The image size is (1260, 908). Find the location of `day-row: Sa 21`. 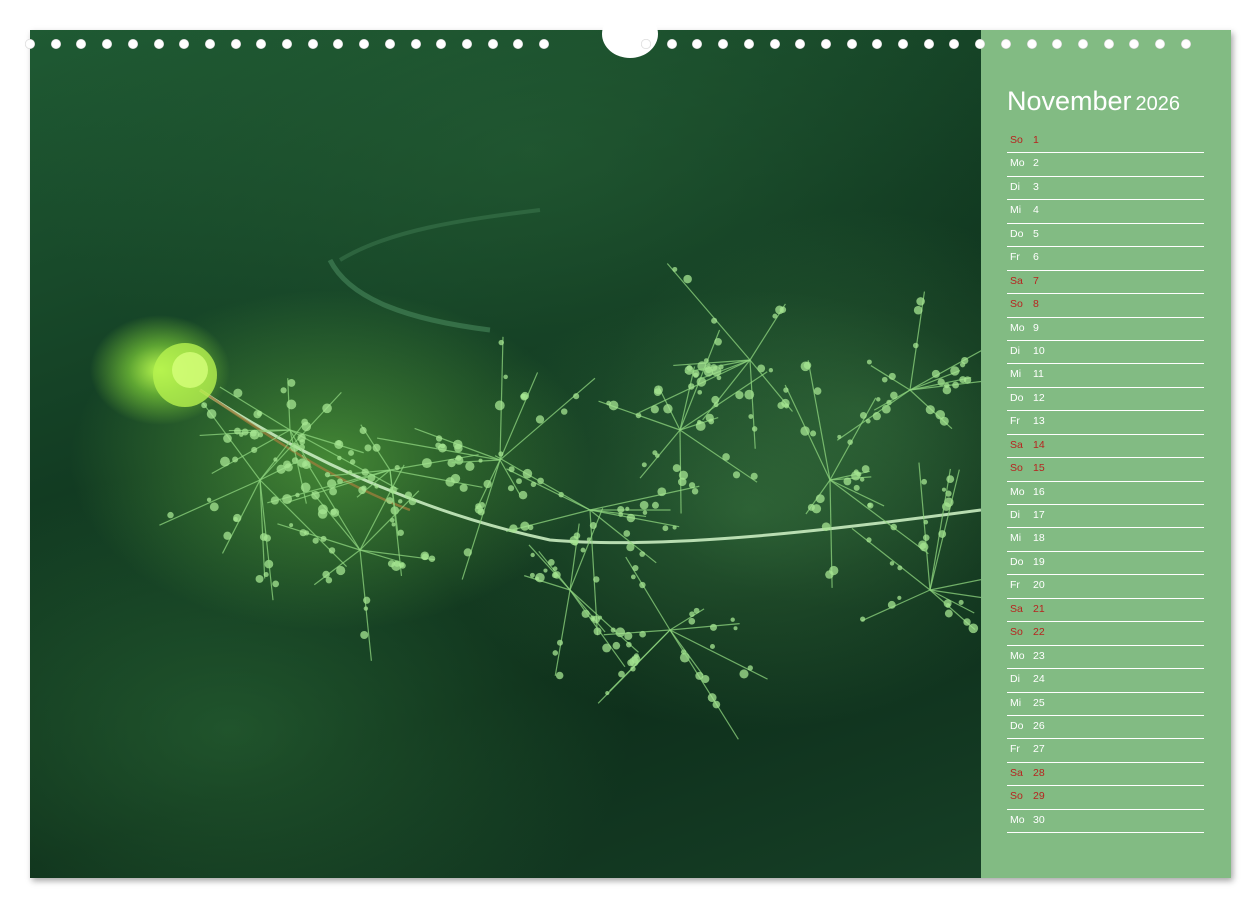

day-row: Sa 21 is located at coordinates (1105, 611).